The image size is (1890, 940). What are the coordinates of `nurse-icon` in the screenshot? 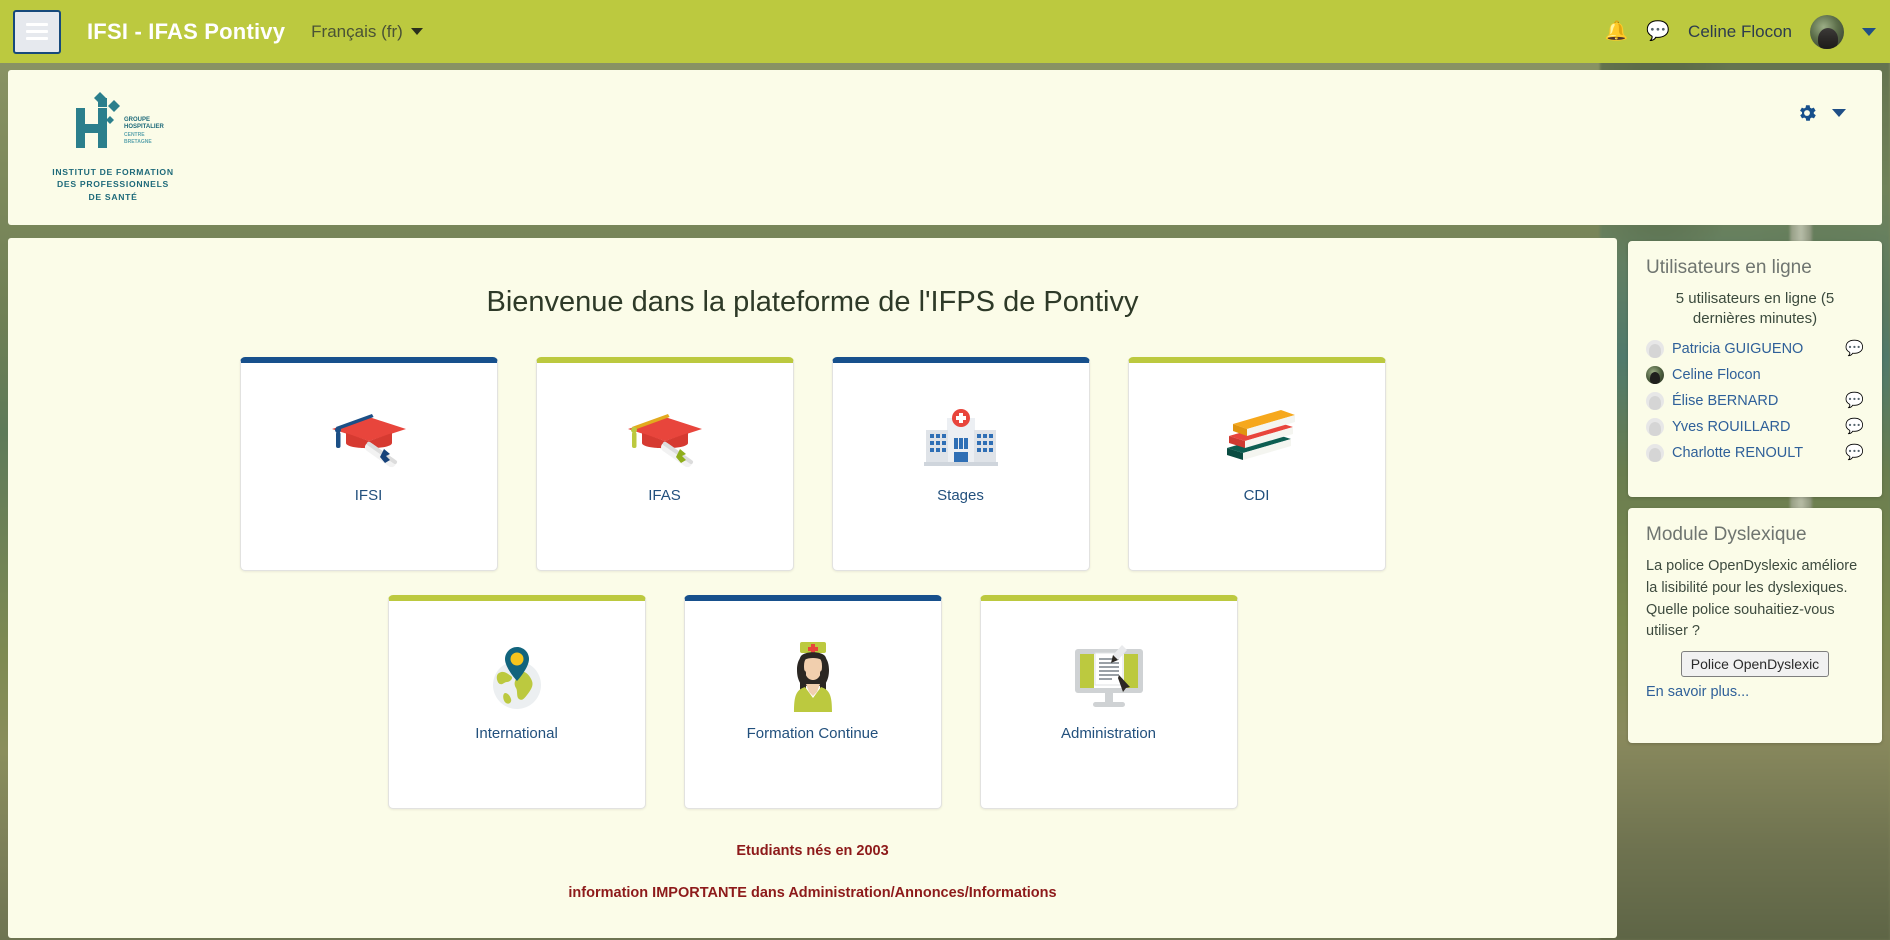 It's located at (813, 660).